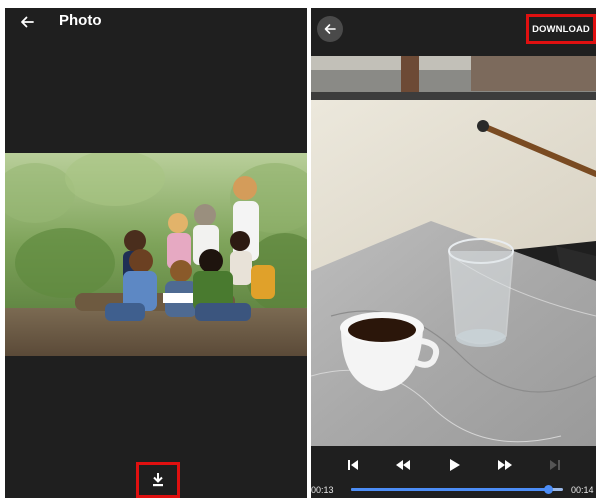  I want to click on total-time: 00:14, so click(582, 490).